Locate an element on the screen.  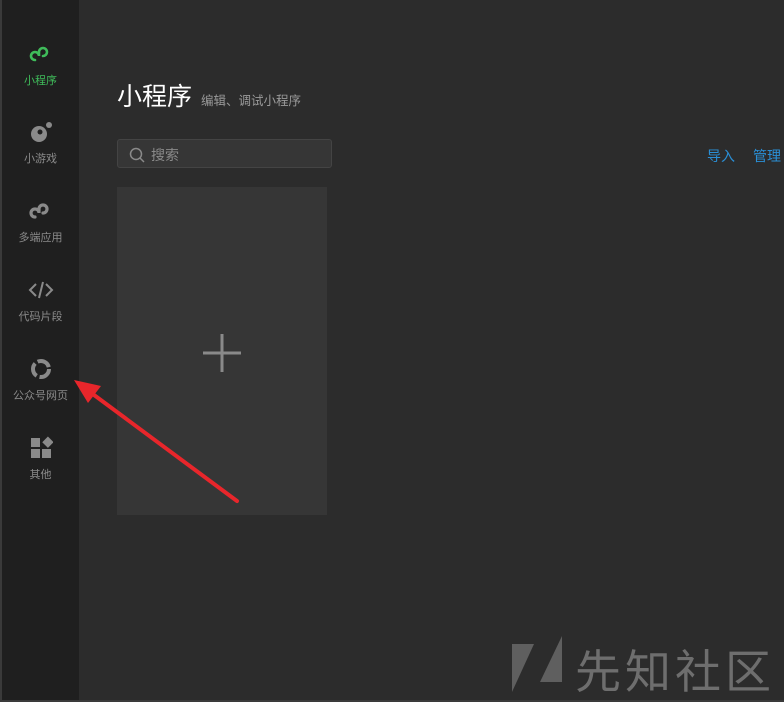
annotation-arrow is located at coordinates (156, 441).